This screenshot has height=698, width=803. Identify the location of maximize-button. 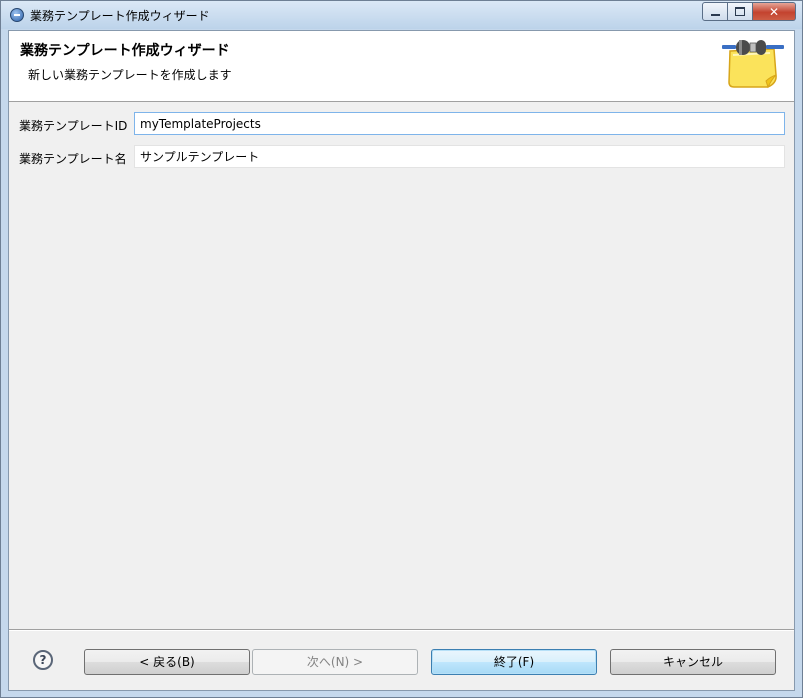
(740, 11).